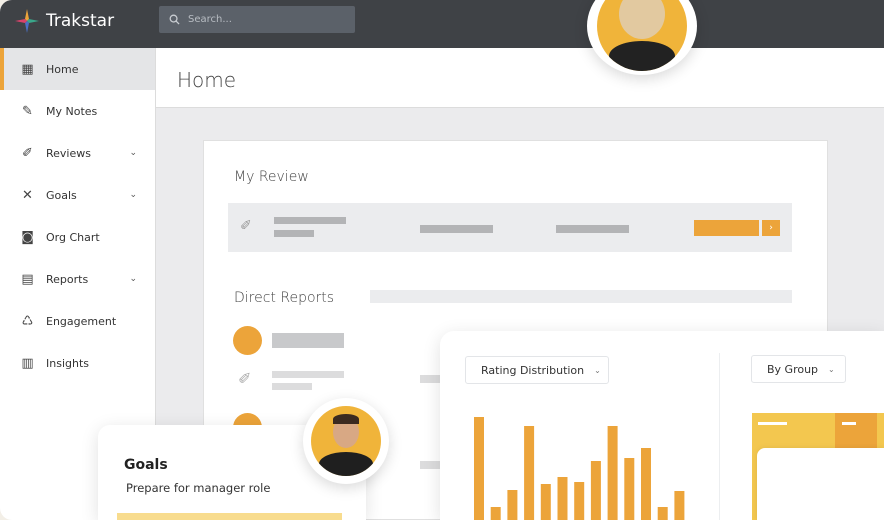 Image resolution: width=884 pixels, height=520 pixels. What do you see at coordinates (346, 419) in the screenshot?
I see `person-hair` at bounding box center [346, 419].